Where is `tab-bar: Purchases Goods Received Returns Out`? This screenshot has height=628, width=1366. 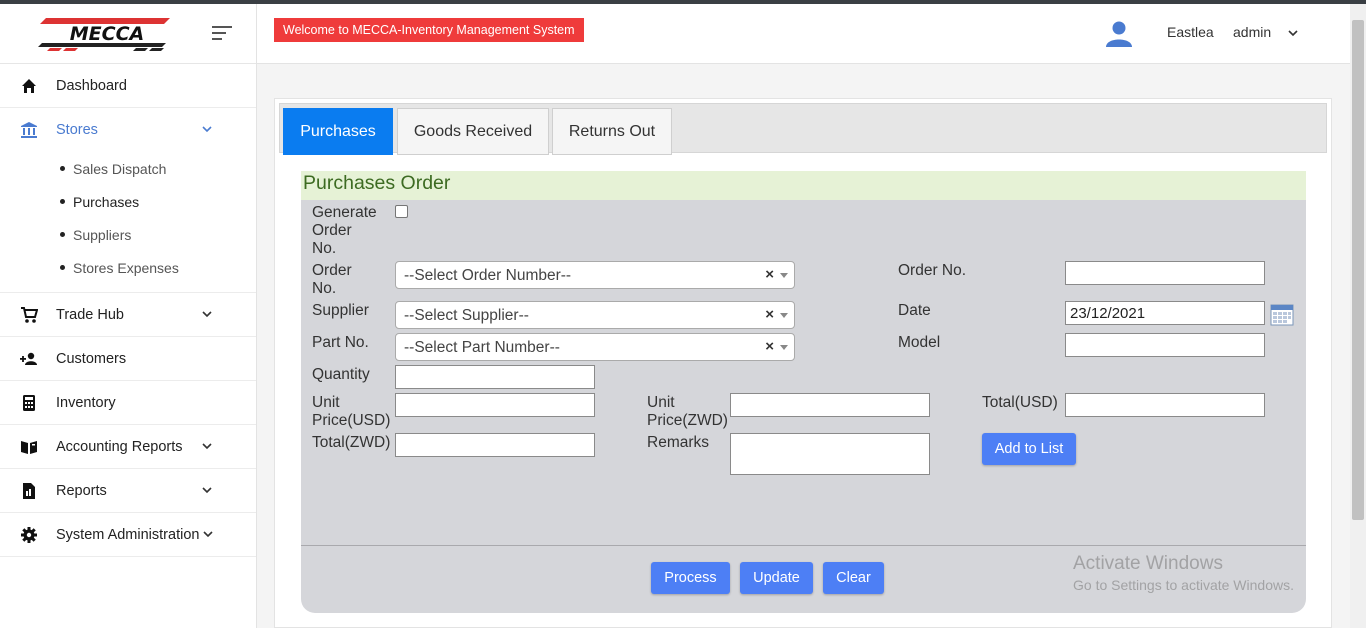
tab-bar: Purchases Goods Received Returns Out is located at coordinates (803, 129).